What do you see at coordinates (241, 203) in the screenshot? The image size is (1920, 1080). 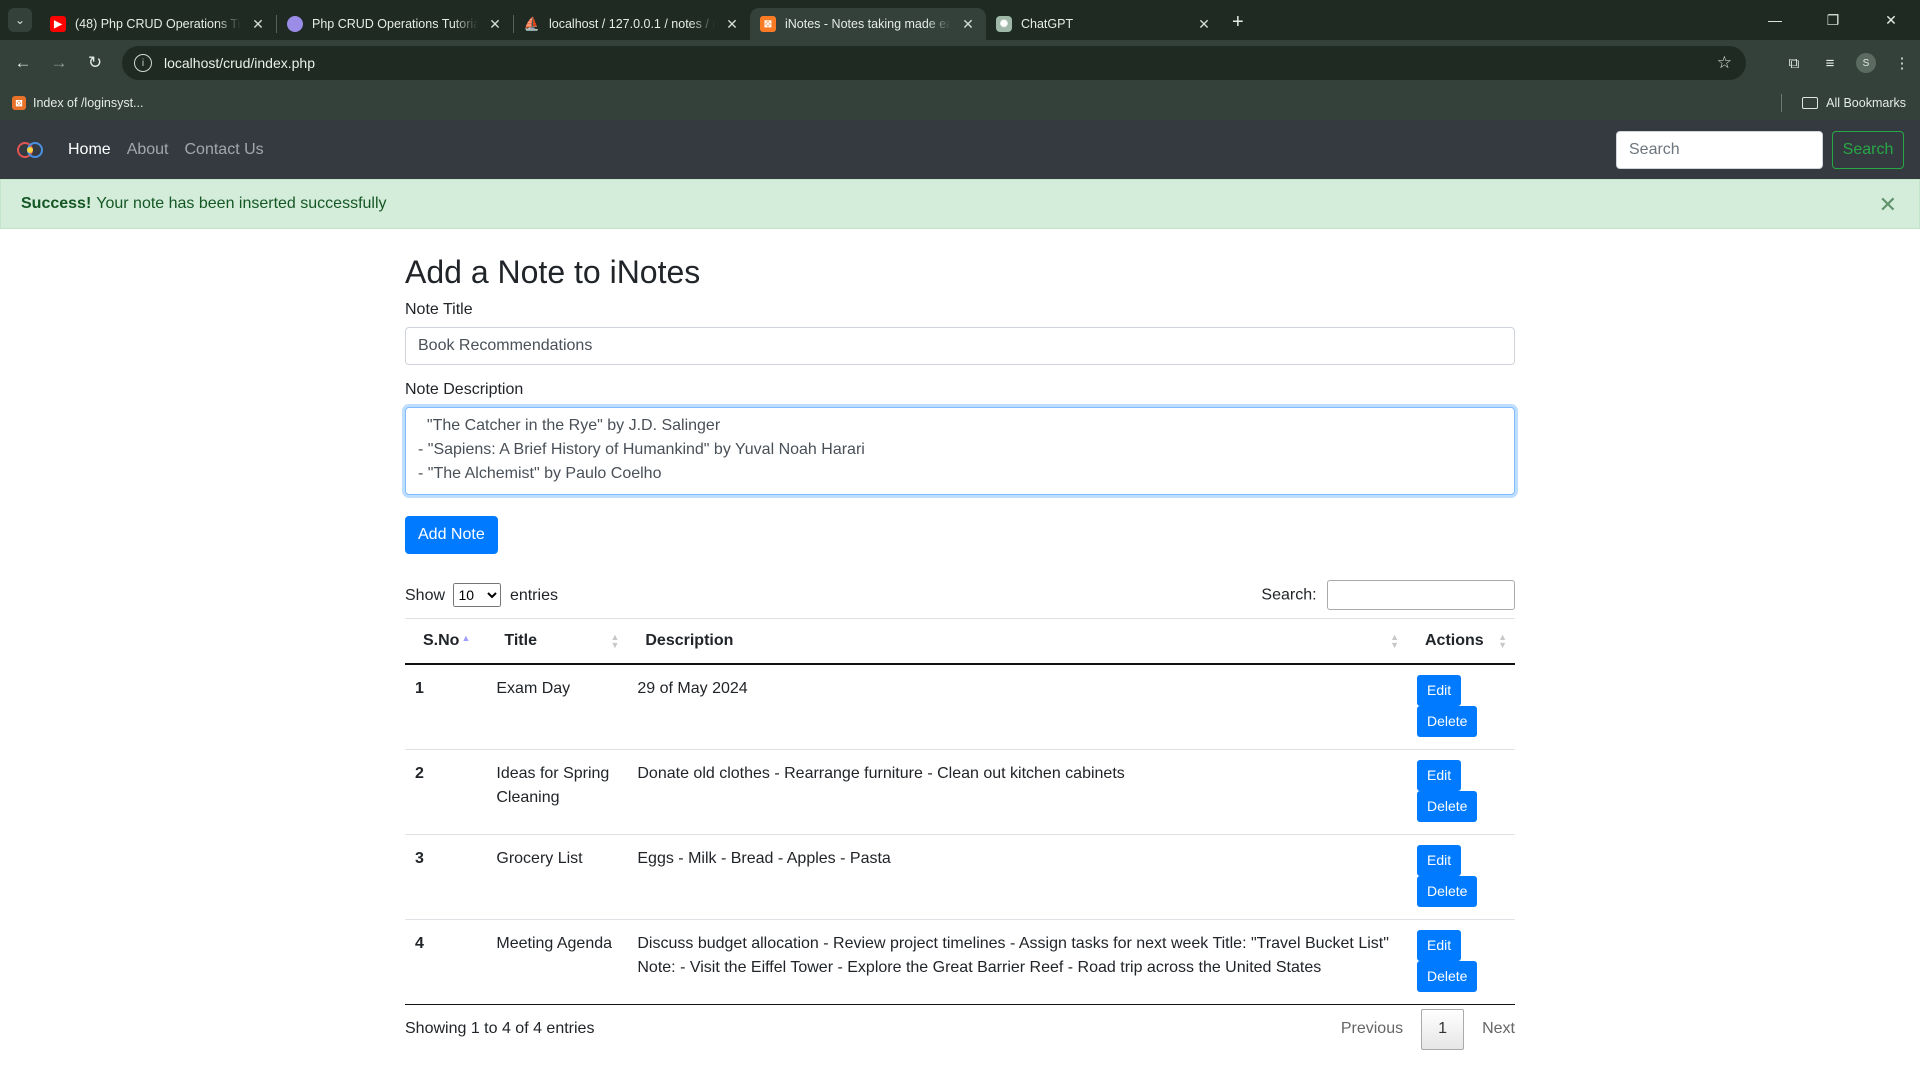 I see `alert-message: Your note has been inserted successfully` at bounding box center [241, 203].